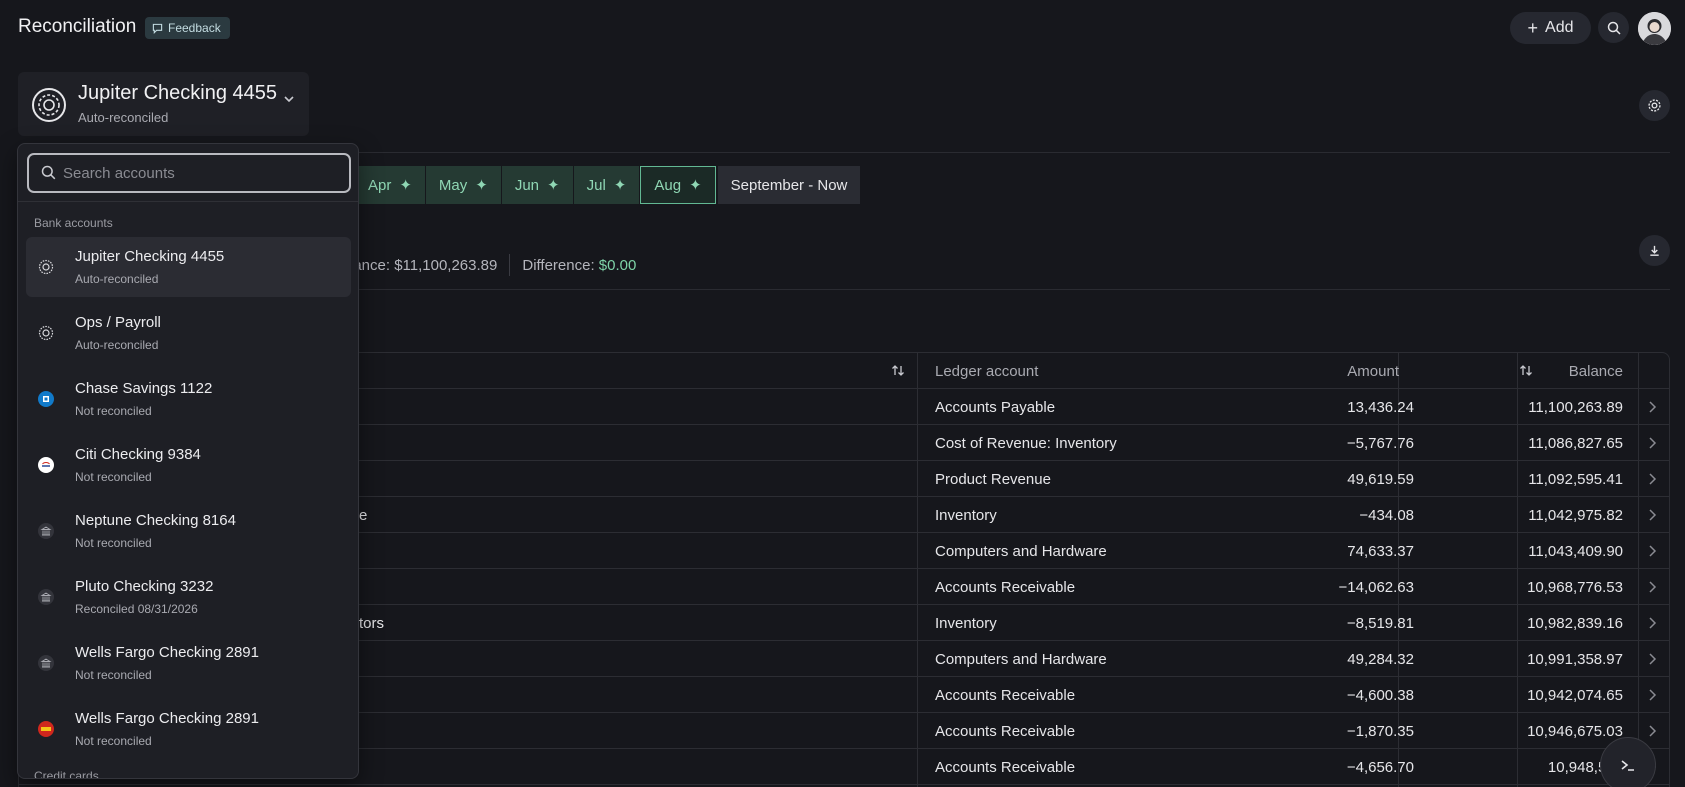  I want to click on ledger-account-cell: Accounts Payable, so click(995, 407).